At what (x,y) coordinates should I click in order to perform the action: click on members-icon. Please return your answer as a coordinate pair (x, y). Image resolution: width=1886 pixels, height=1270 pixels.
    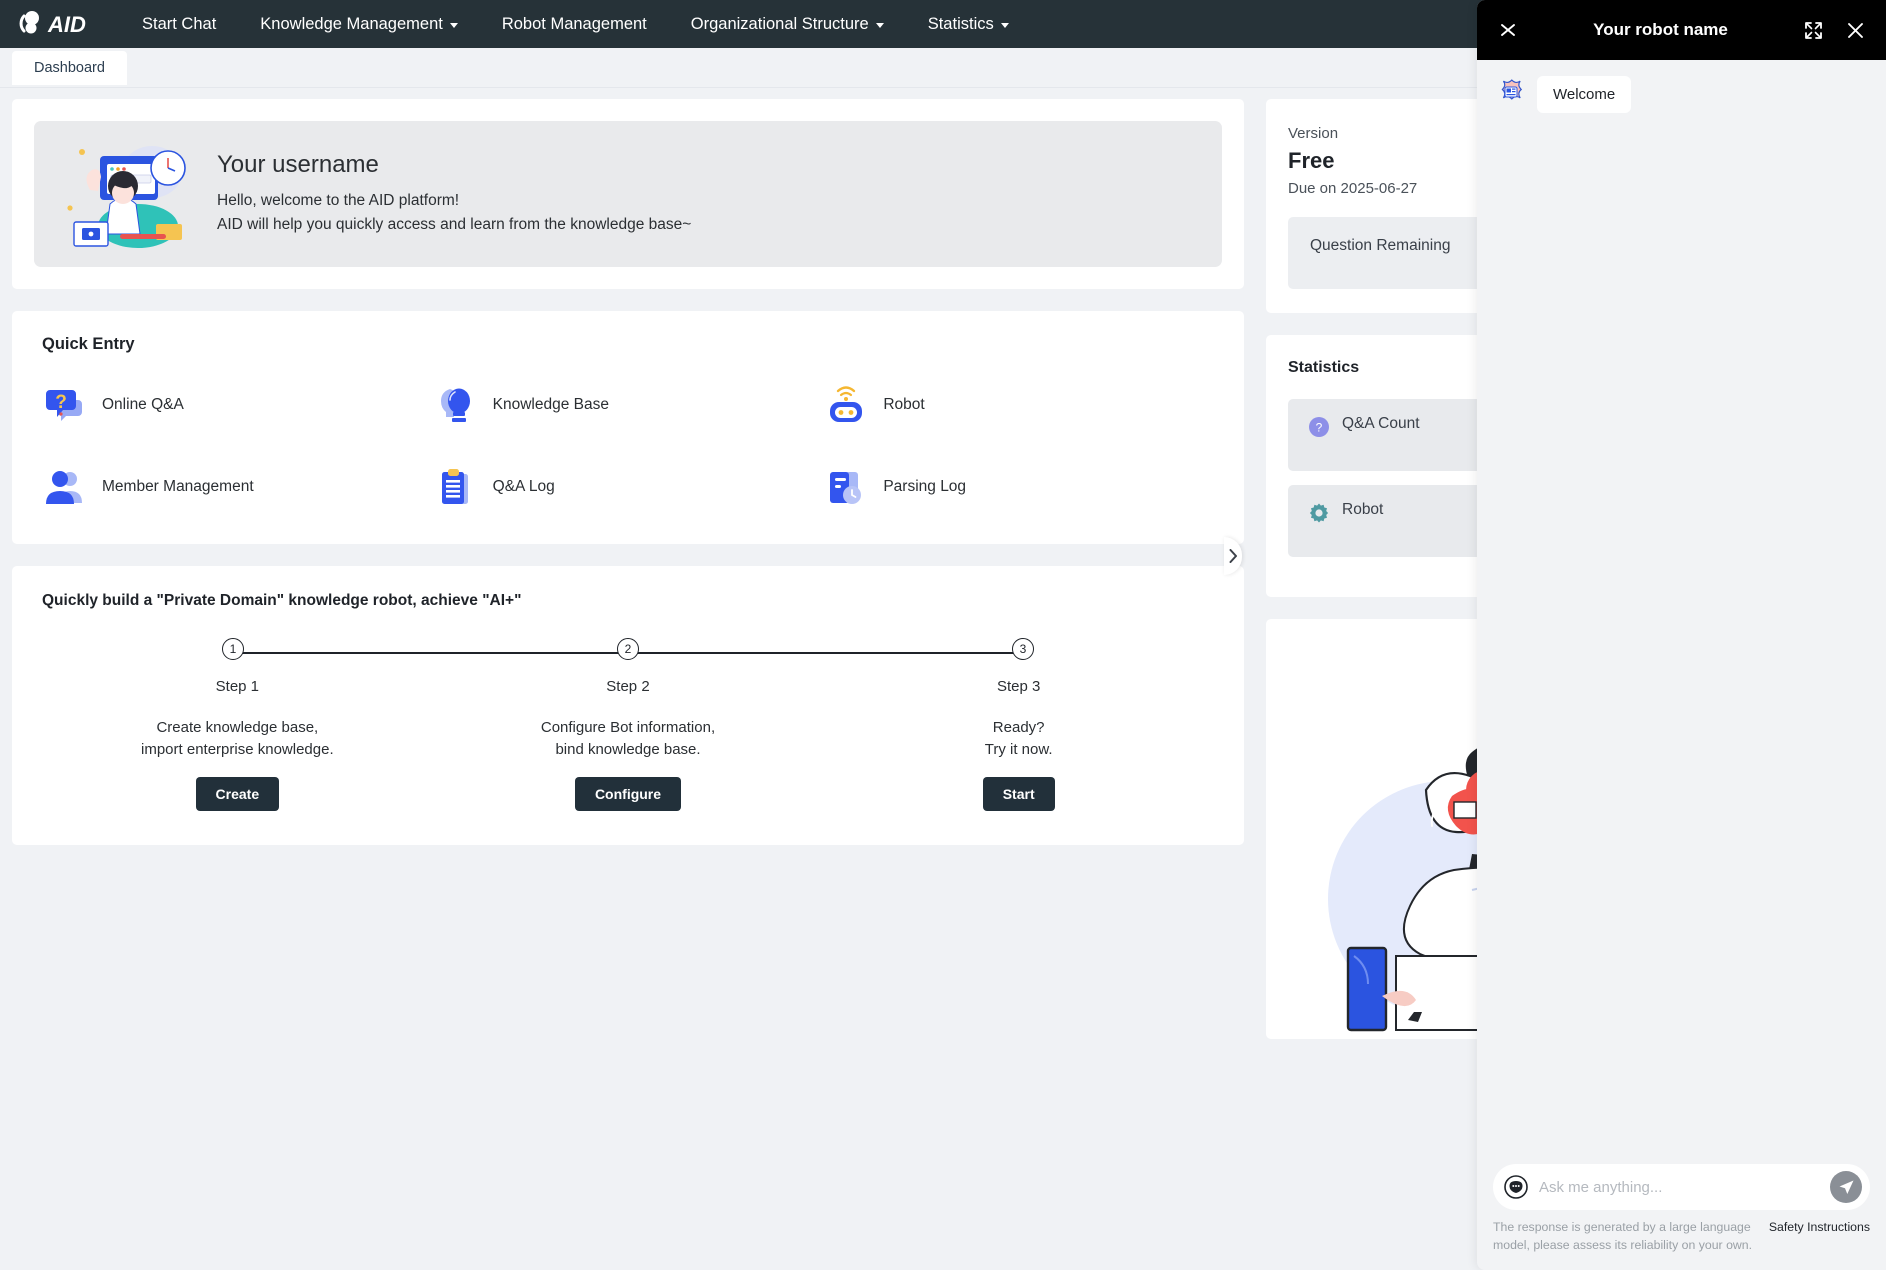
    Looking at the image, I should click on (65, 487).